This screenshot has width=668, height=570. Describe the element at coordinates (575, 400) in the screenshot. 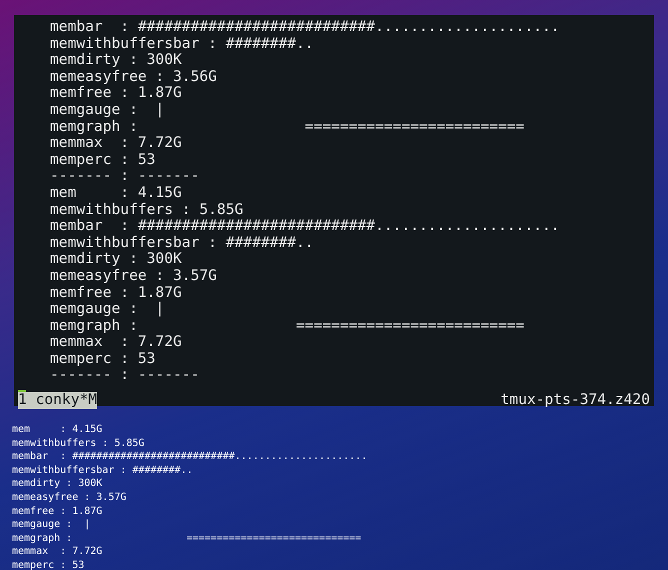

I see `tmux-session-name: tmux-pts-374.z420` at that location.